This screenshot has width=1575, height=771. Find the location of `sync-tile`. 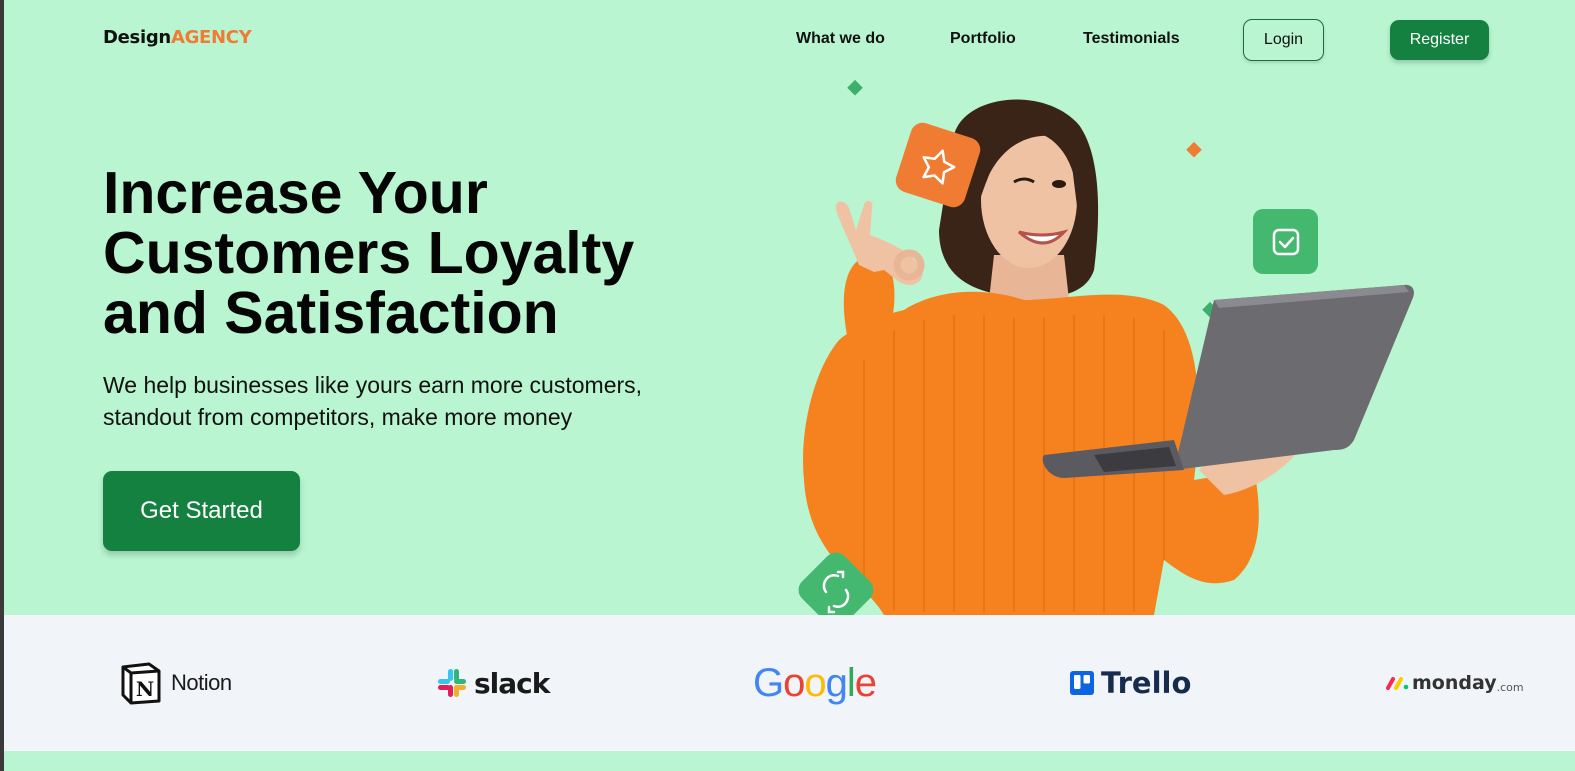

sync-tile is located at coordinates (836, 583).